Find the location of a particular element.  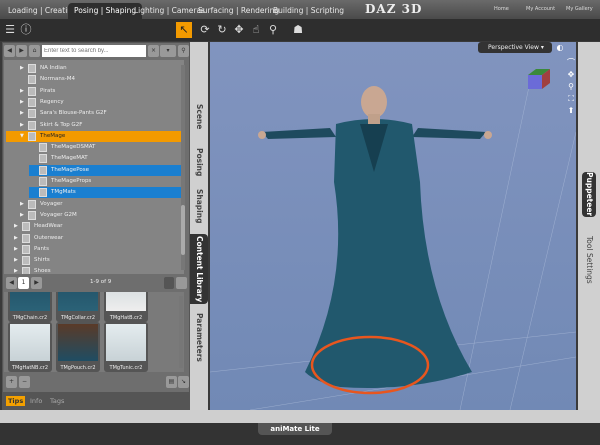

home-link: Home is located at coordinates (501, 9).